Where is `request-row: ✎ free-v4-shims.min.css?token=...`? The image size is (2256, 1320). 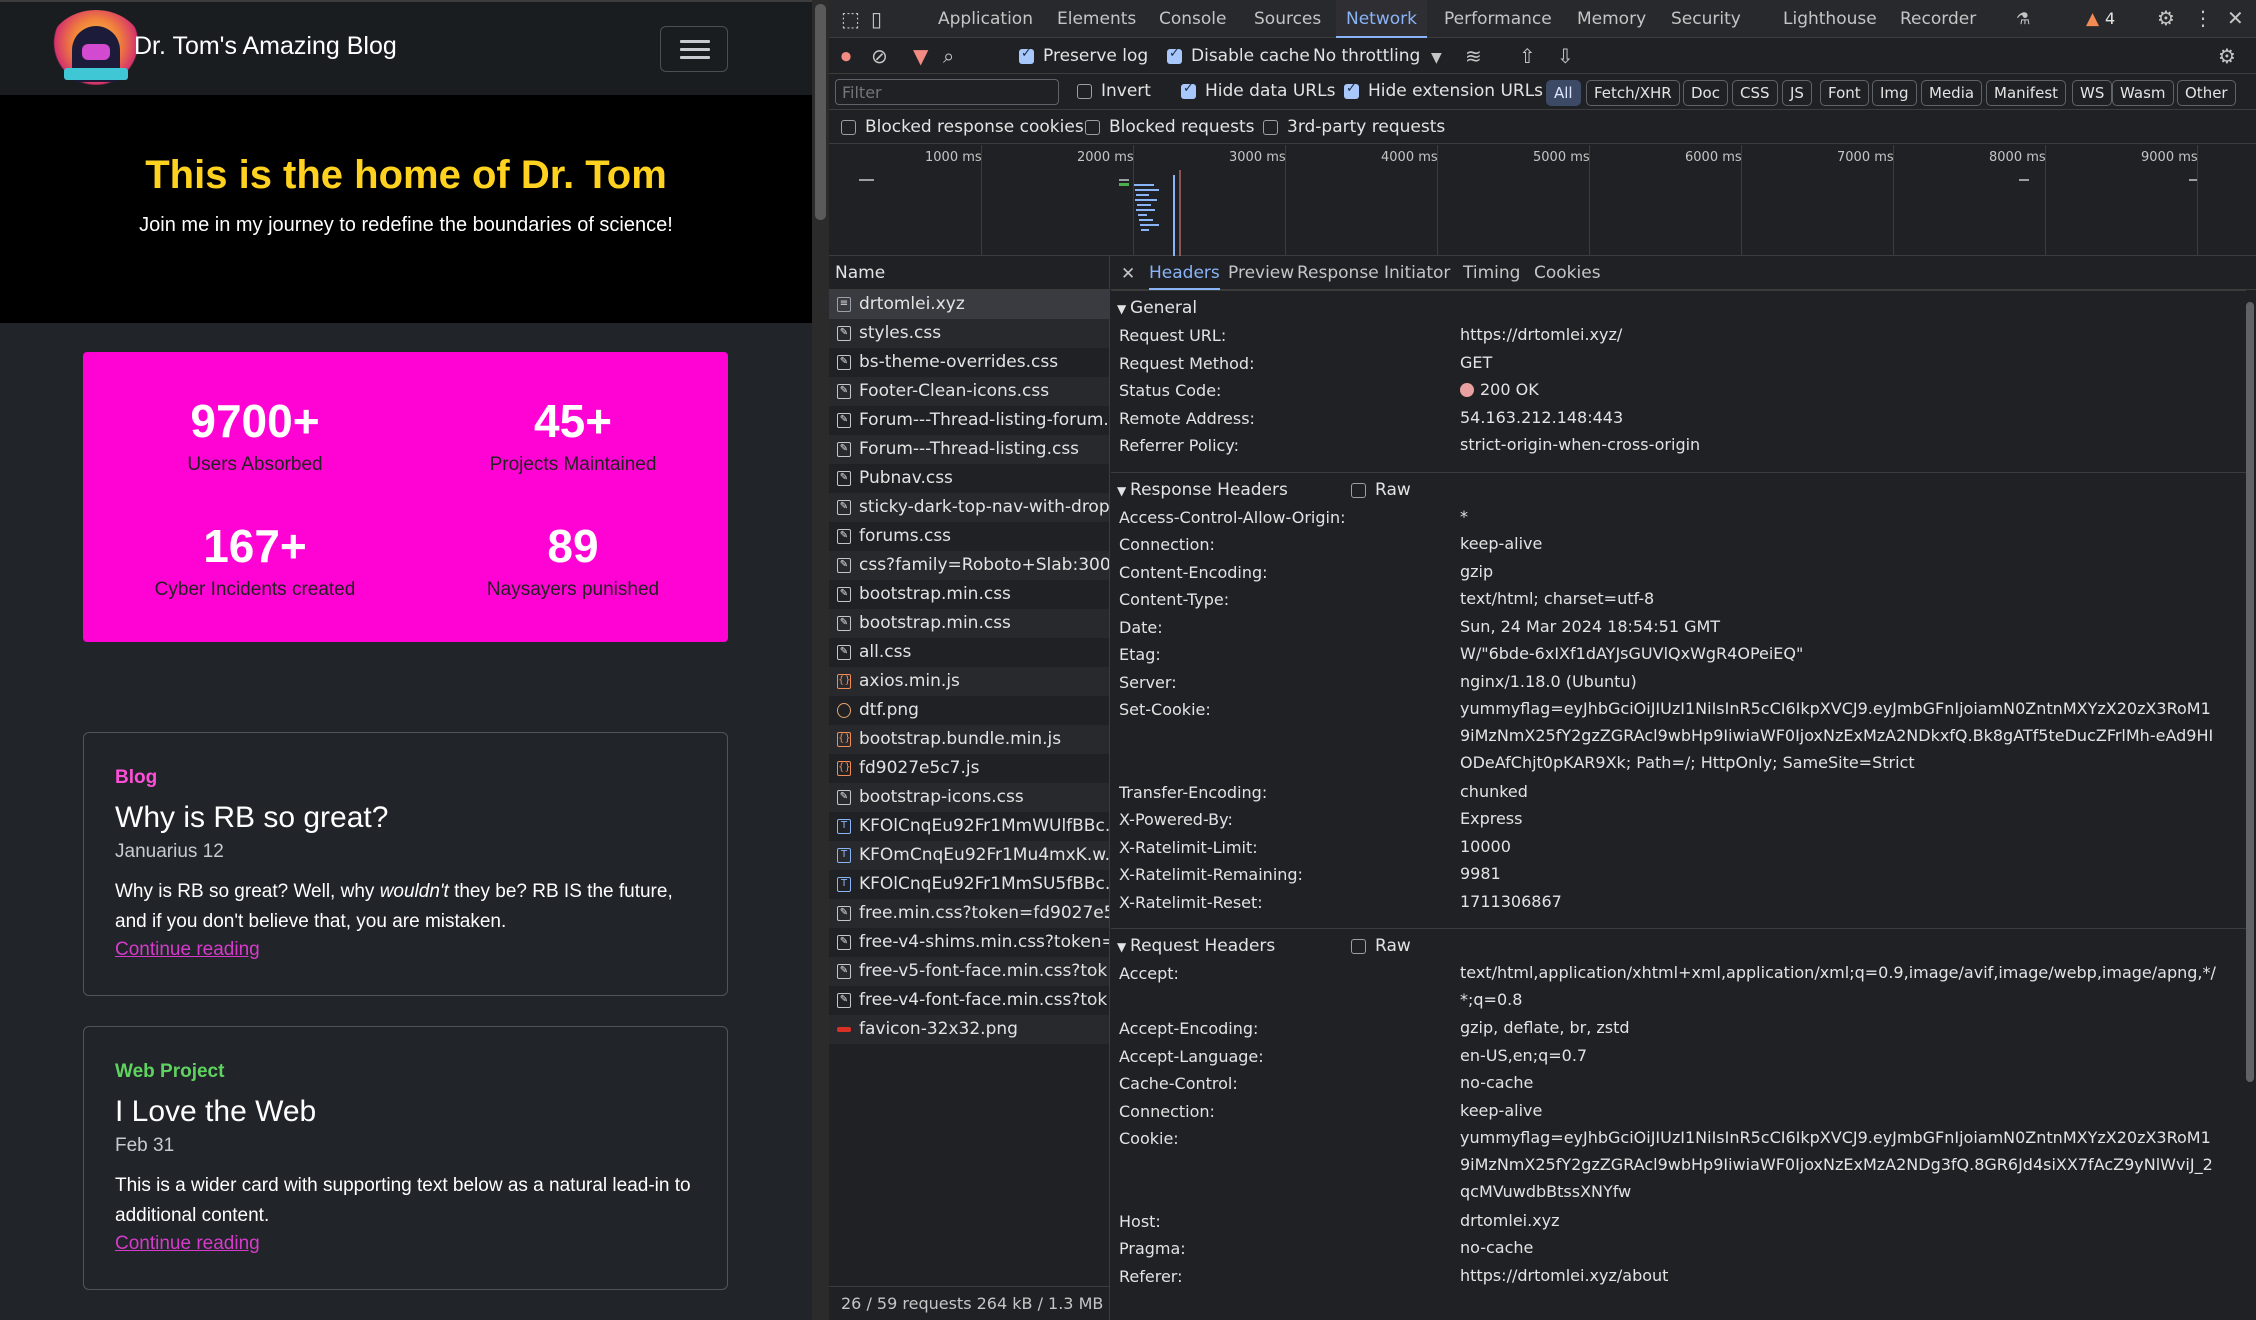
request-row: ✎ free-v4-shims.min.css?token=... is located at coordinates (969, 942).